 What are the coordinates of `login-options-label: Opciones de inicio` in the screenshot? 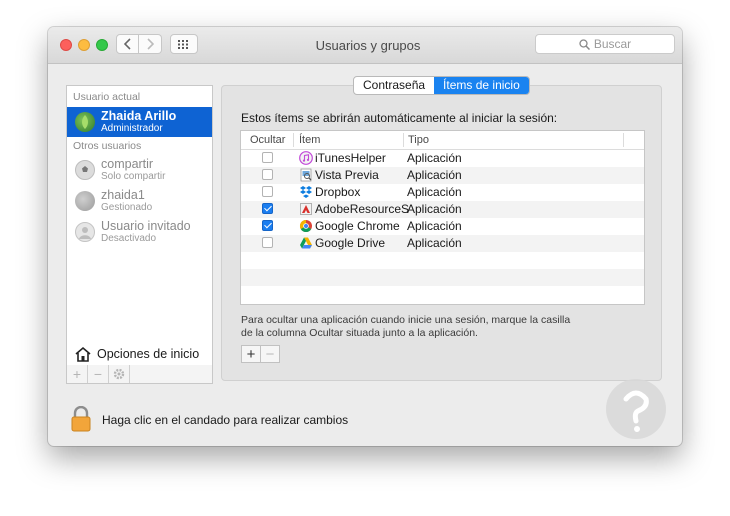 It's located at (148, 354).